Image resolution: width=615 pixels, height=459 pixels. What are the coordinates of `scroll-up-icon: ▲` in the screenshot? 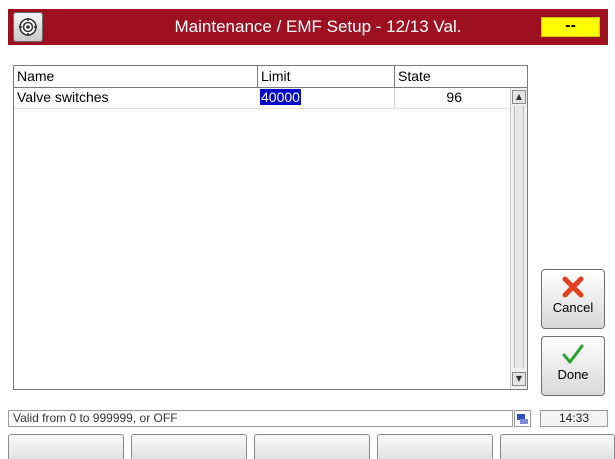 It's located at (519, 97).